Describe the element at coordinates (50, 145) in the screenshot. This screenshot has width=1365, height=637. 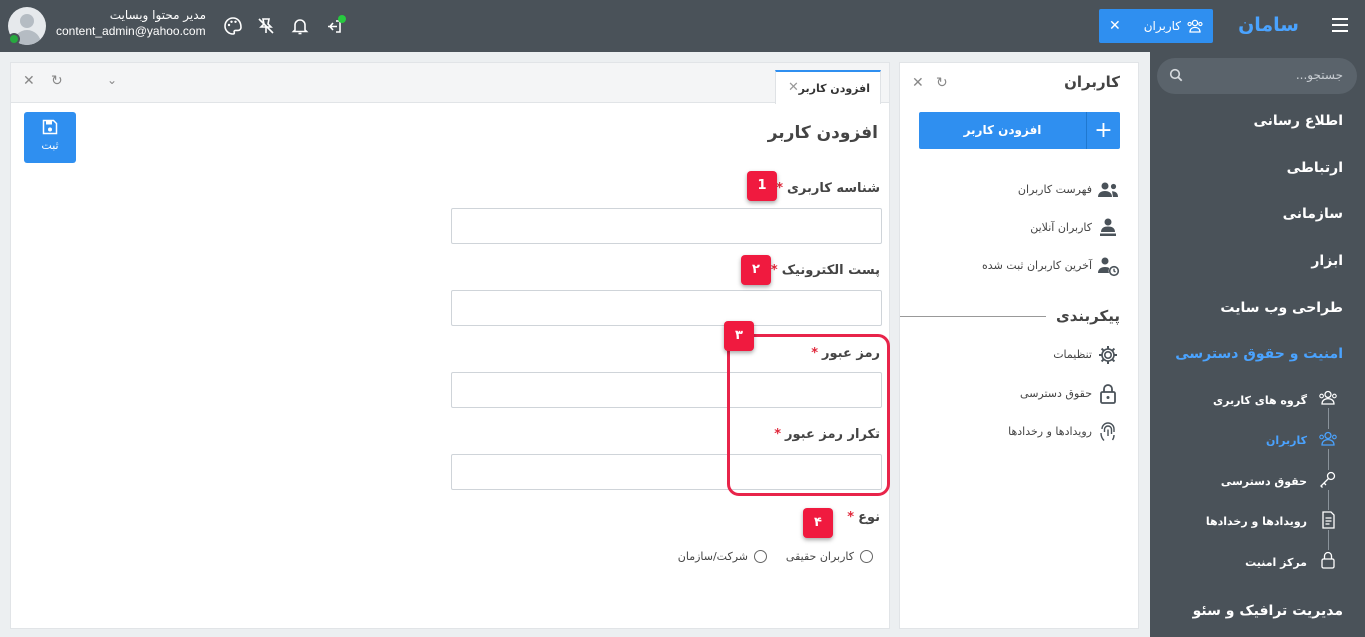
I see `save-button-label: ثبت` at that location.